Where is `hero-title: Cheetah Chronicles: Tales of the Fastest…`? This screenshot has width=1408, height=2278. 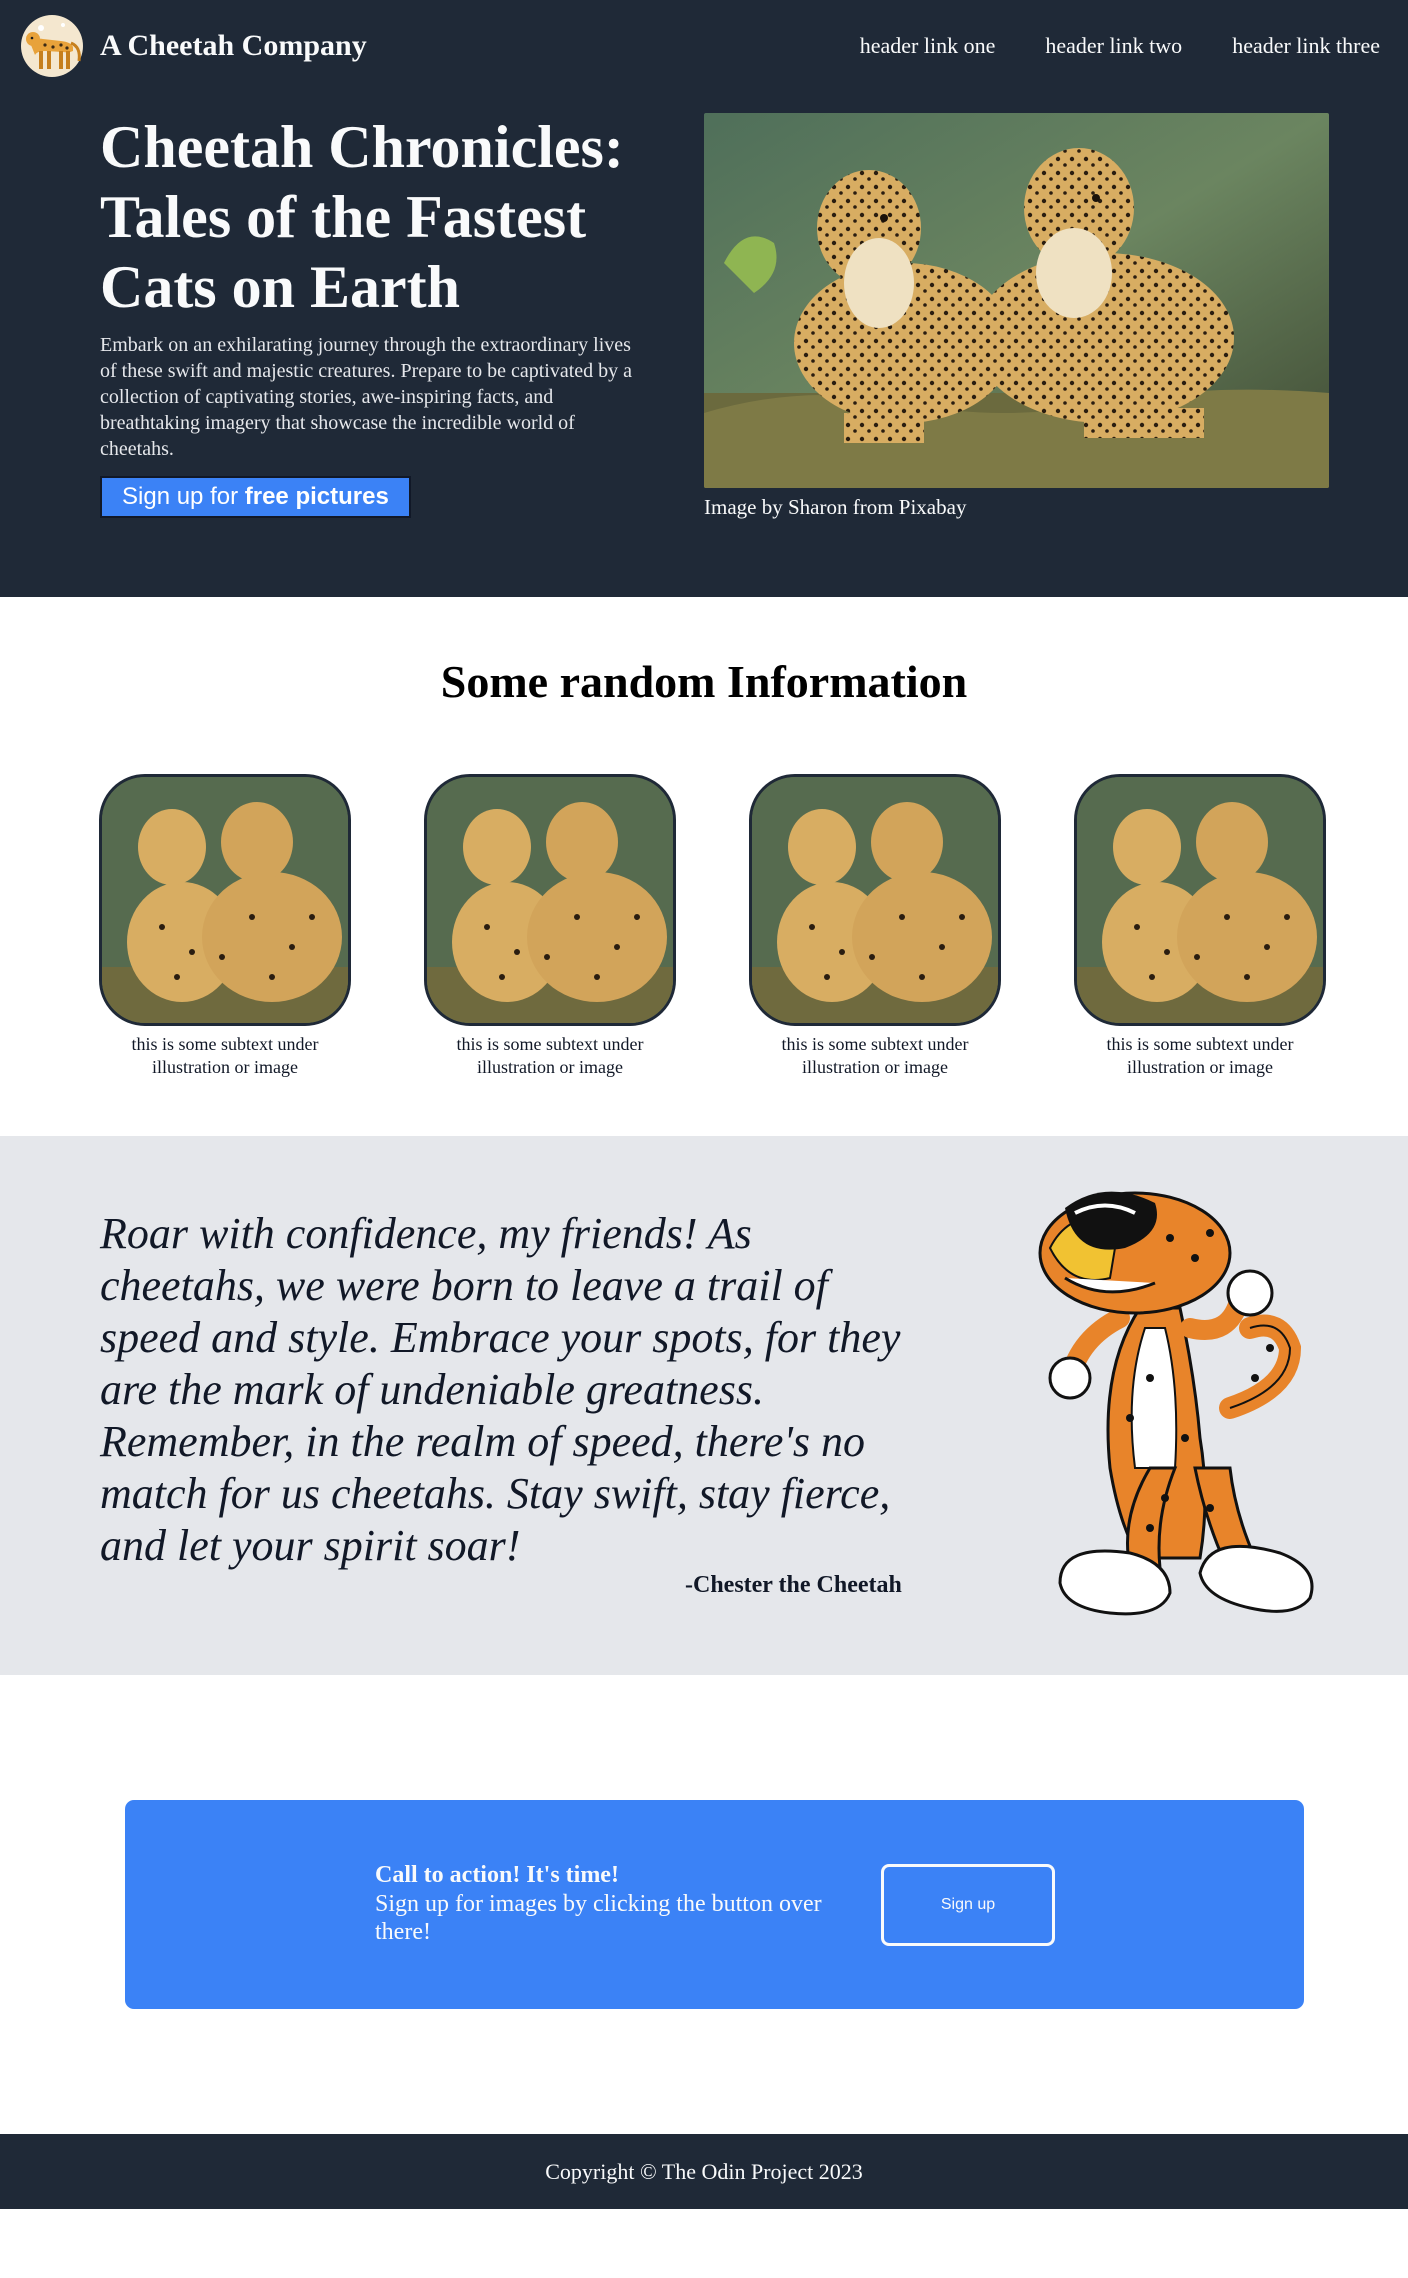
hero-title: Cheetah Chronicles: Tales of the Fastest… is located at coordinates (362, 217).